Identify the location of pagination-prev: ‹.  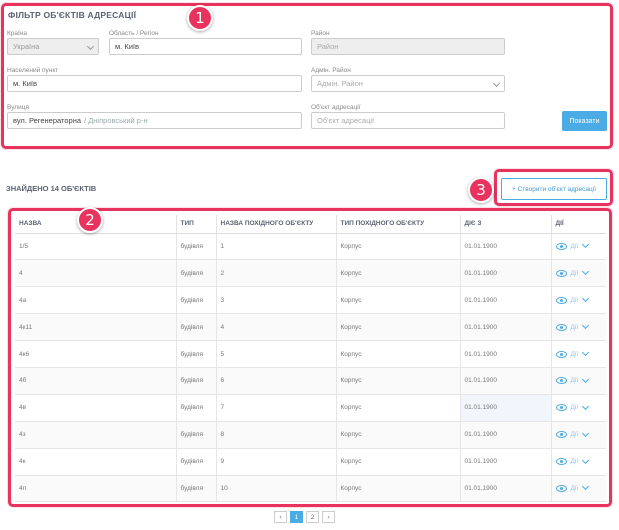
(280, 517).